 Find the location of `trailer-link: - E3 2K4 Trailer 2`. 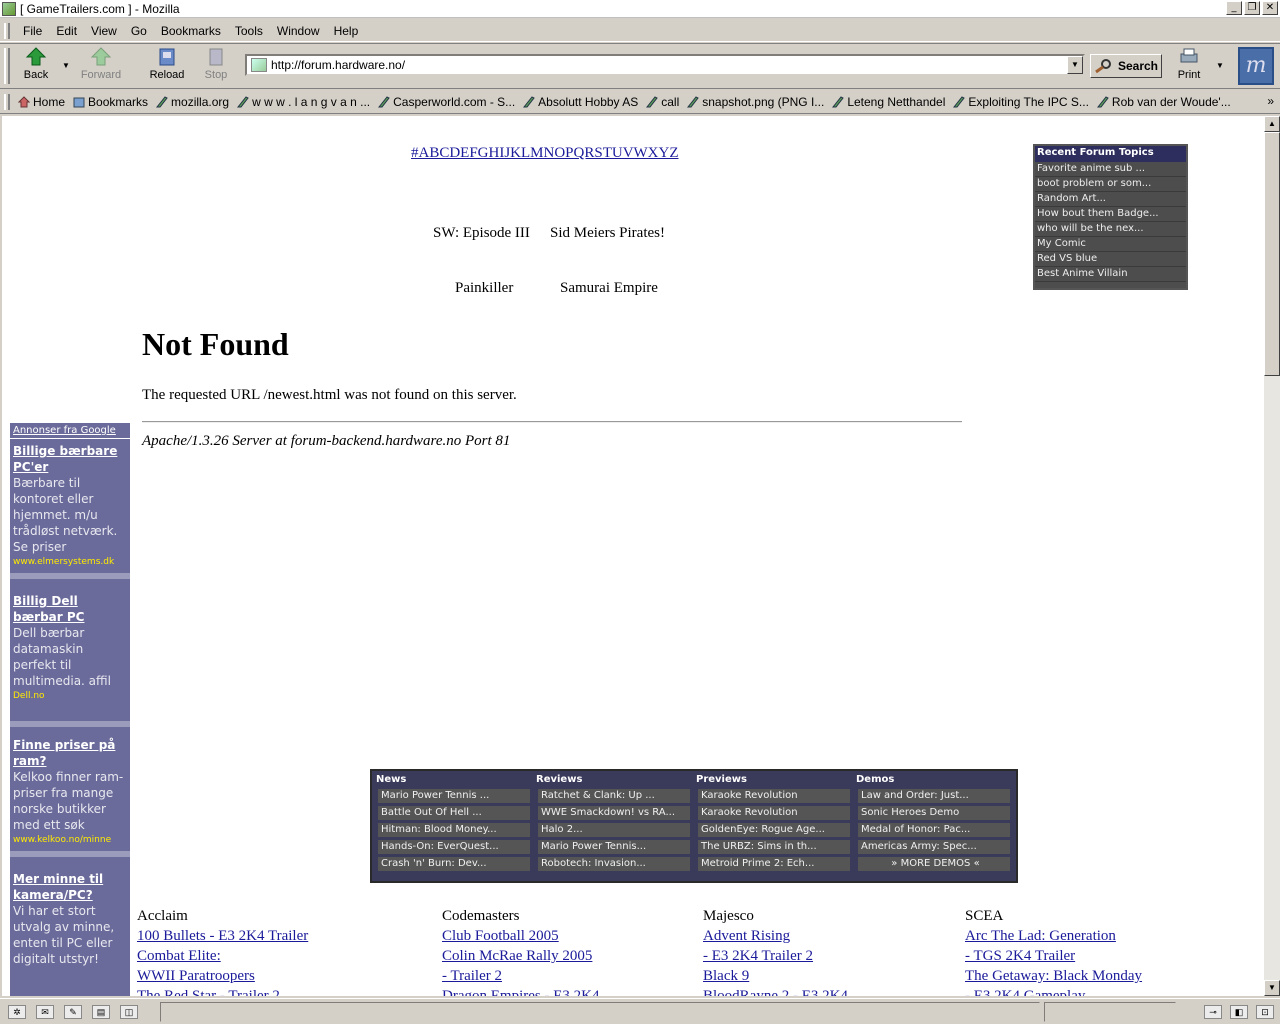

trailer-link: - E3 2K4 Trailer 2 is located at coordinates (775, 956).